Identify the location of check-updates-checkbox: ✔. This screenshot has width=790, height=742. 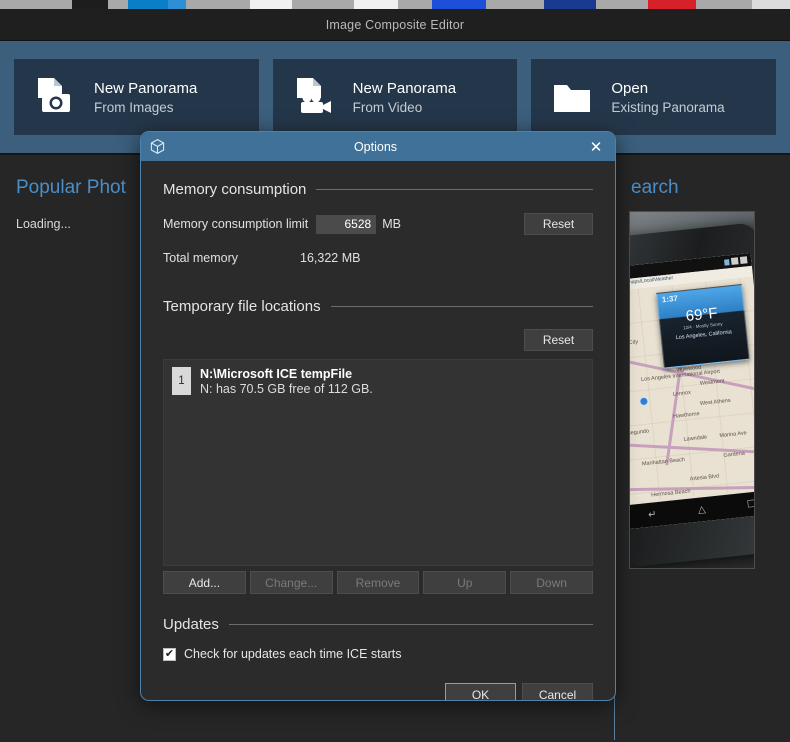
(169, 654).